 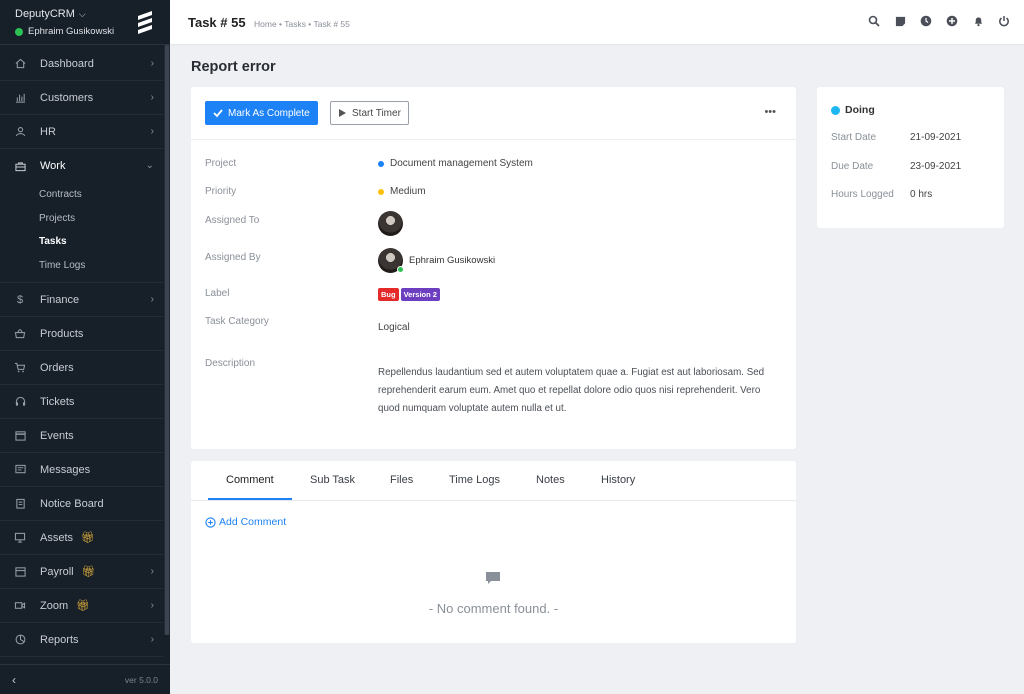 What do you see at coordinates (82, 402) in the screenshot?
I see `sidebar-item-tickets: Tickets` at bounding box center [82, 402].